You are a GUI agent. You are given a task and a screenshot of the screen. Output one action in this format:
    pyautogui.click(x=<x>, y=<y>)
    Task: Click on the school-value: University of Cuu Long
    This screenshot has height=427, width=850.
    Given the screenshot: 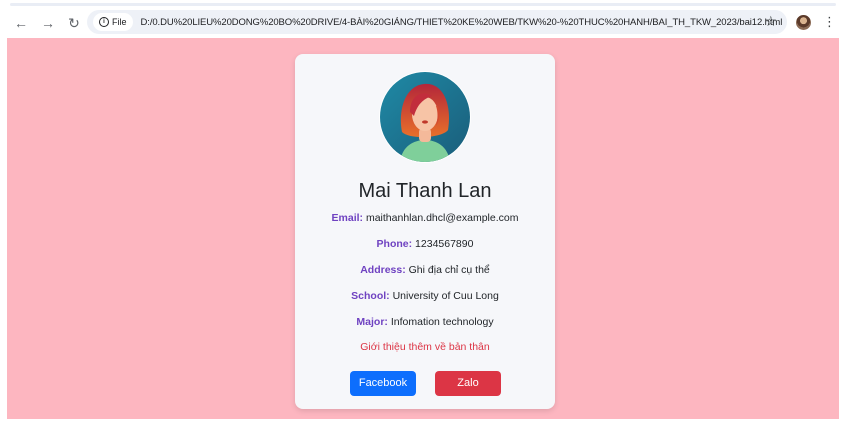 What is the action you would take?
    pyautogui.click(x=445, y=296)
    